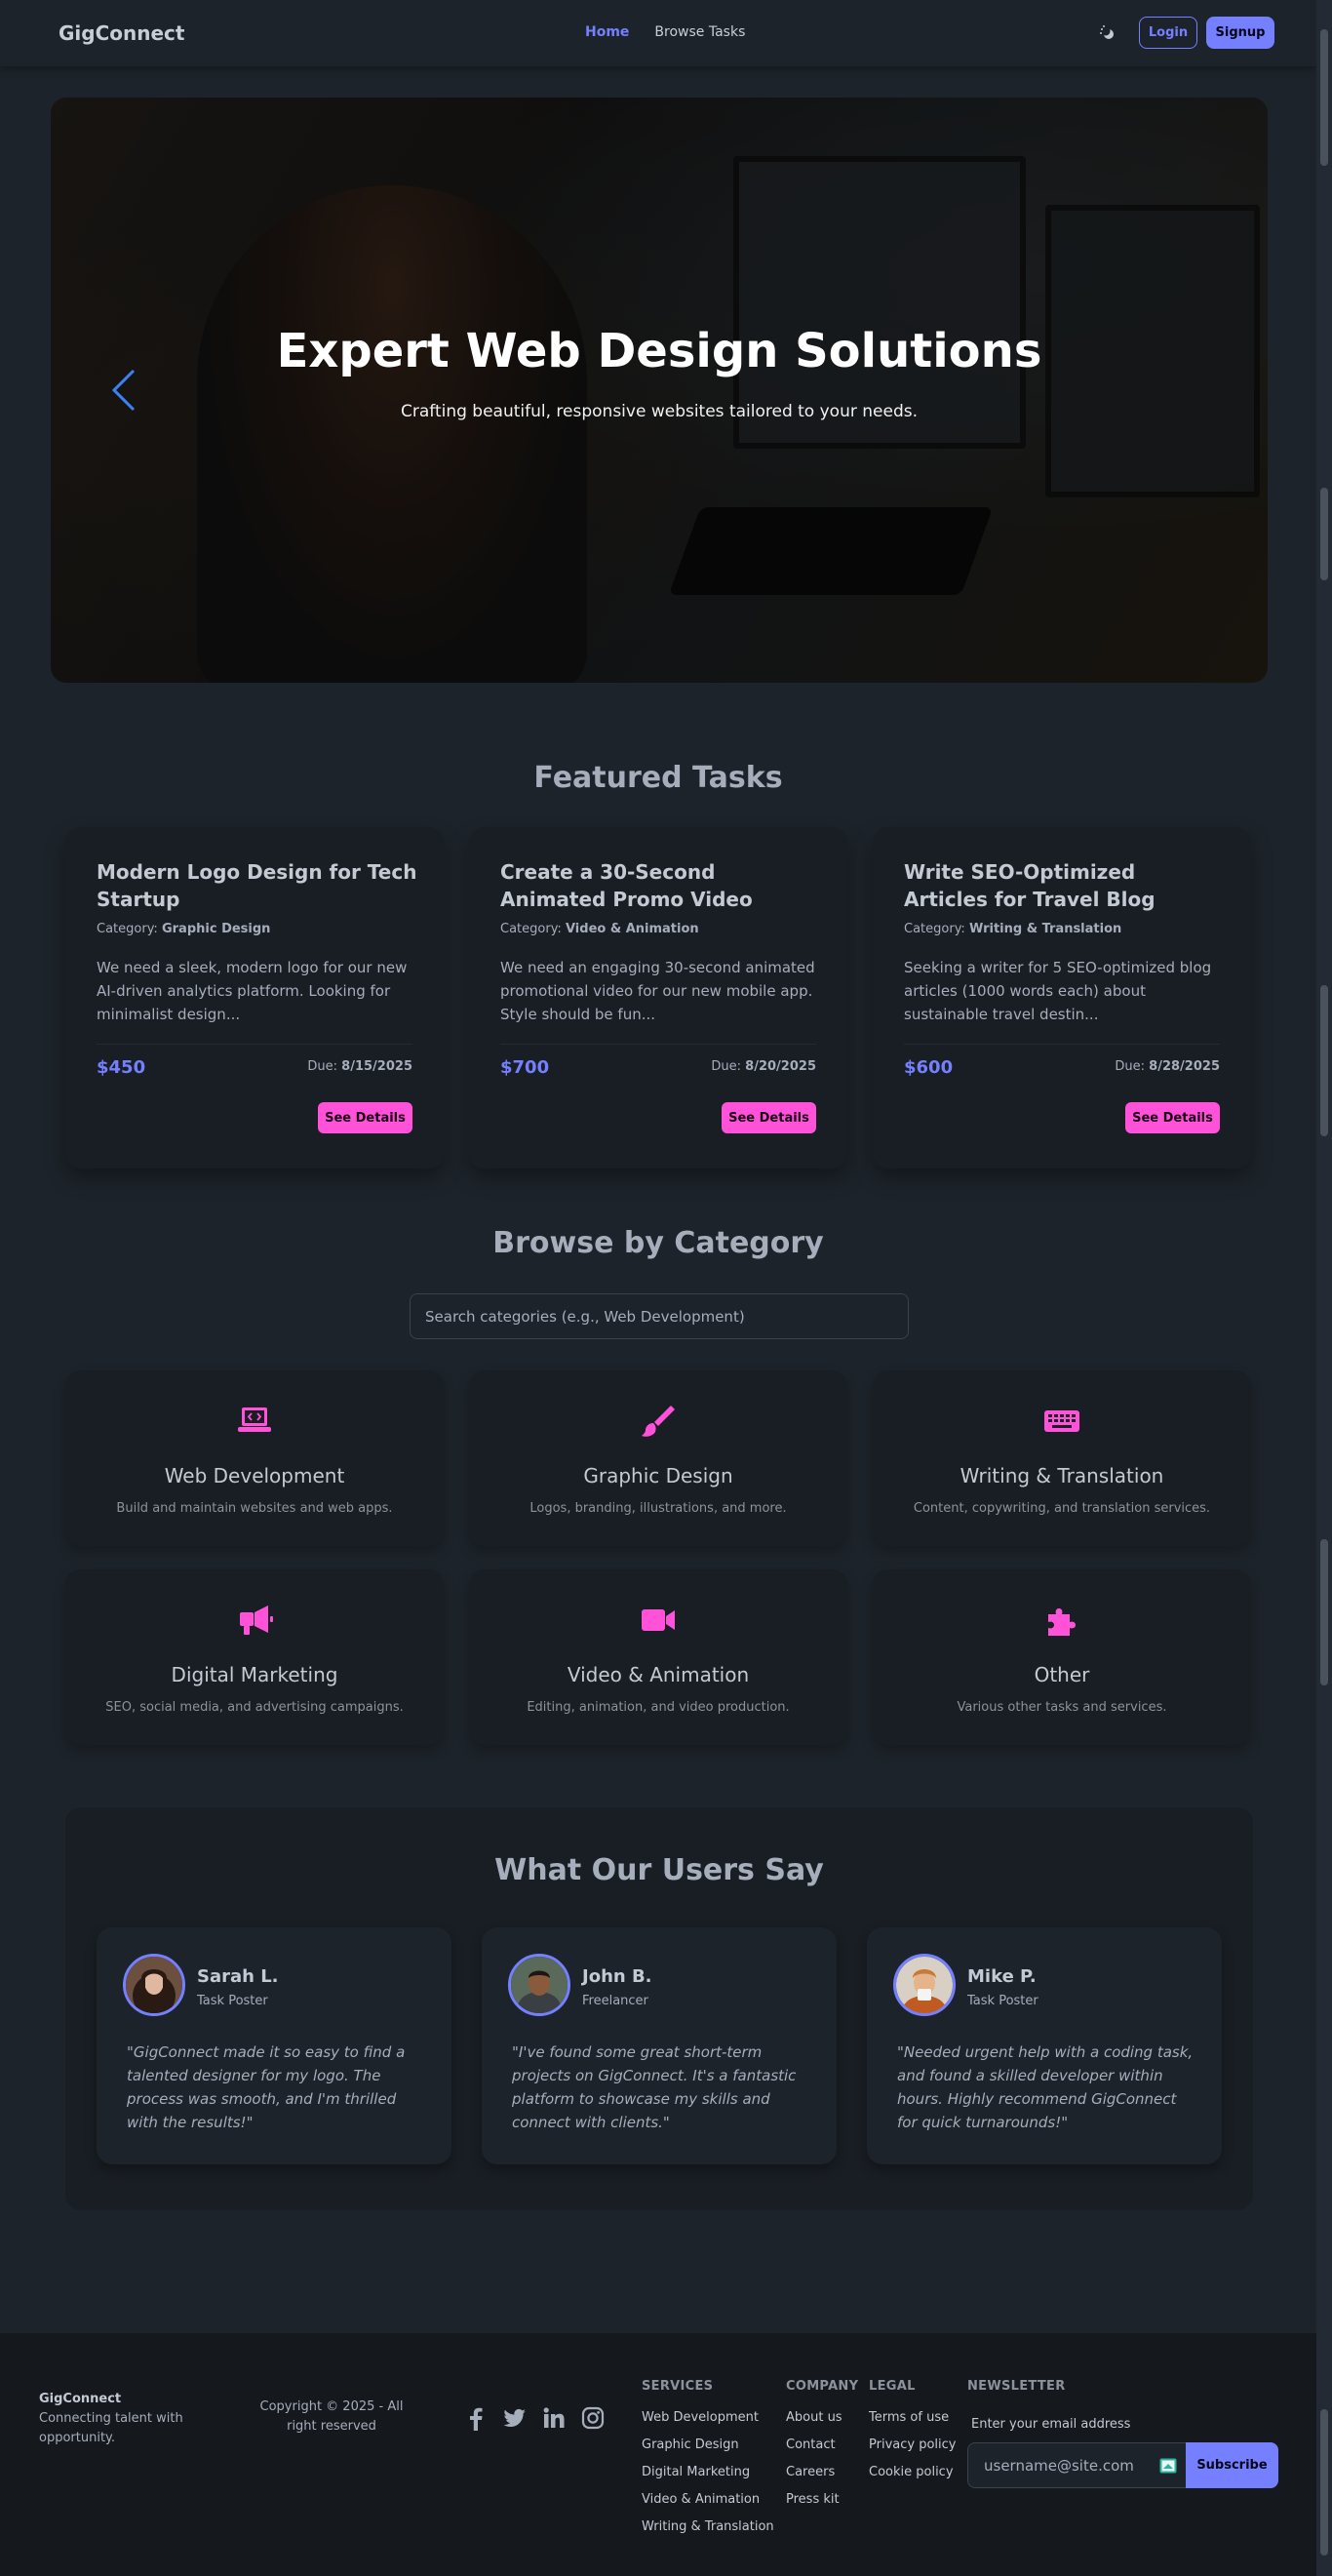 The height and width of the screenshot is (2576, 1332). Describe the element at coordinates (658, 1674) in the screenshot. I see `category-name: Video & Animation` at that location.